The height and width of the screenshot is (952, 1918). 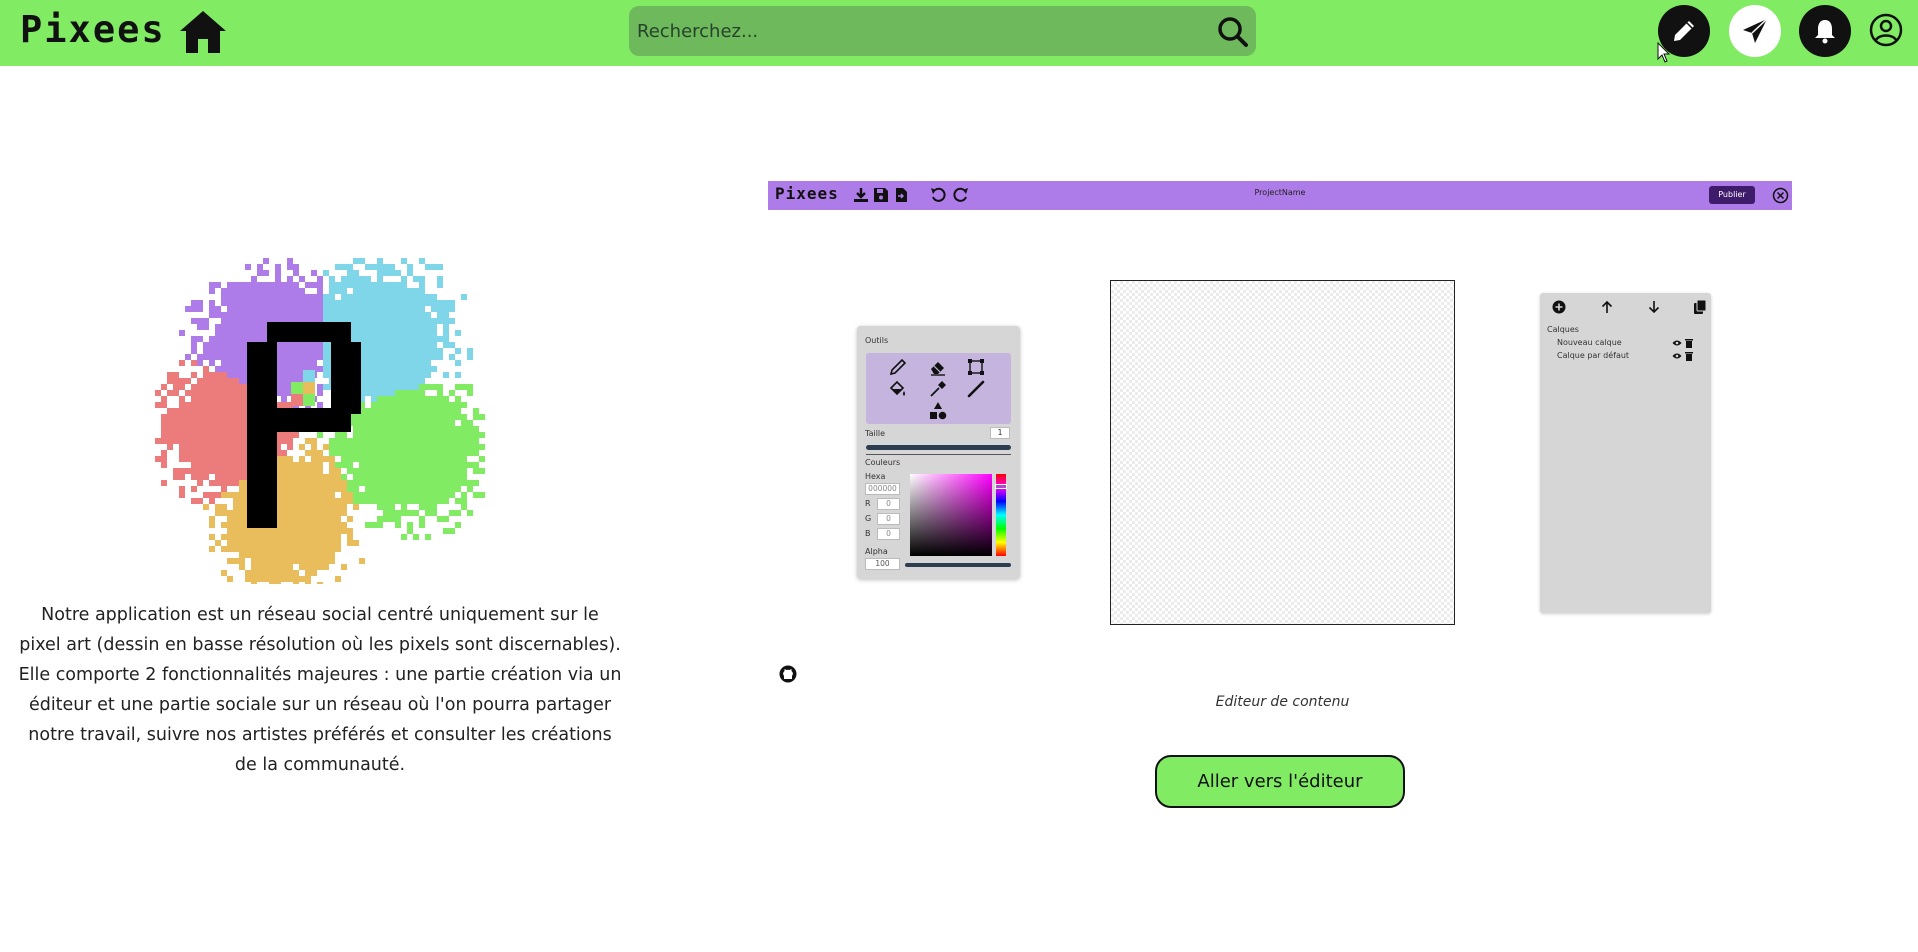 What do you see at coordinates (938, 411) in the screenshot?
I see `shapes-icon` at bounding box center [938, 411].